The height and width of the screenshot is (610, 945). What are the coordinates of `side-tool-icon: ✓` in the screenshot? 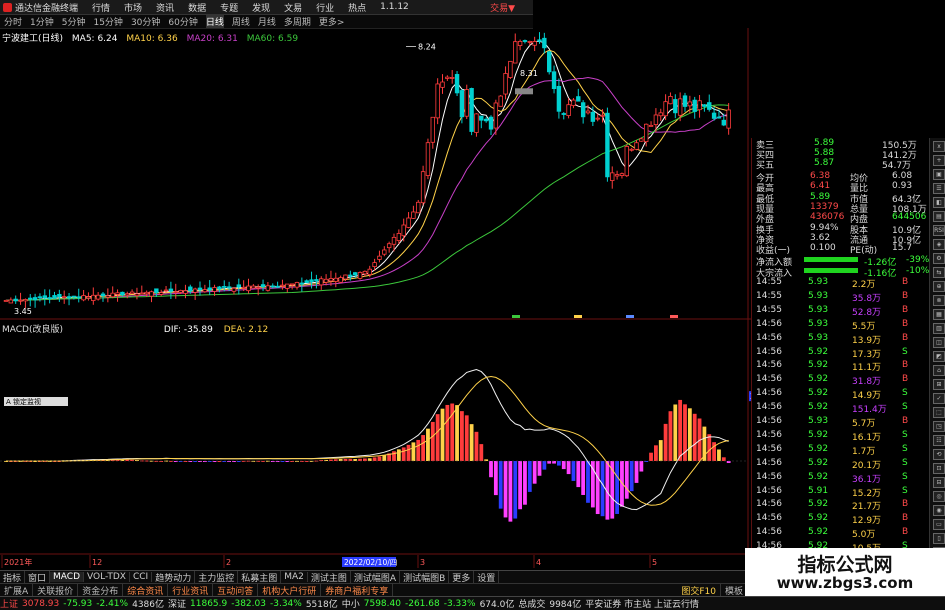 It's located at (939, 398).